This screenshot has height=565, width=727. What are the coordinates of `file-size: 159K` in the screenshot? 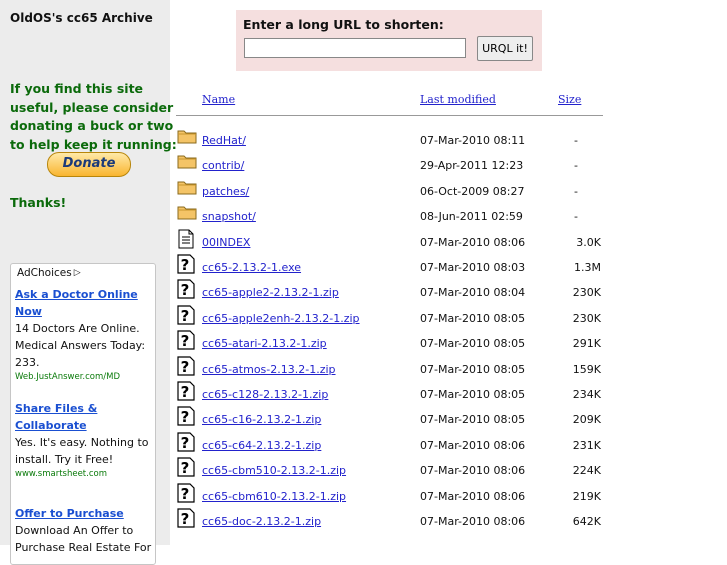 It's located at (586, 369).